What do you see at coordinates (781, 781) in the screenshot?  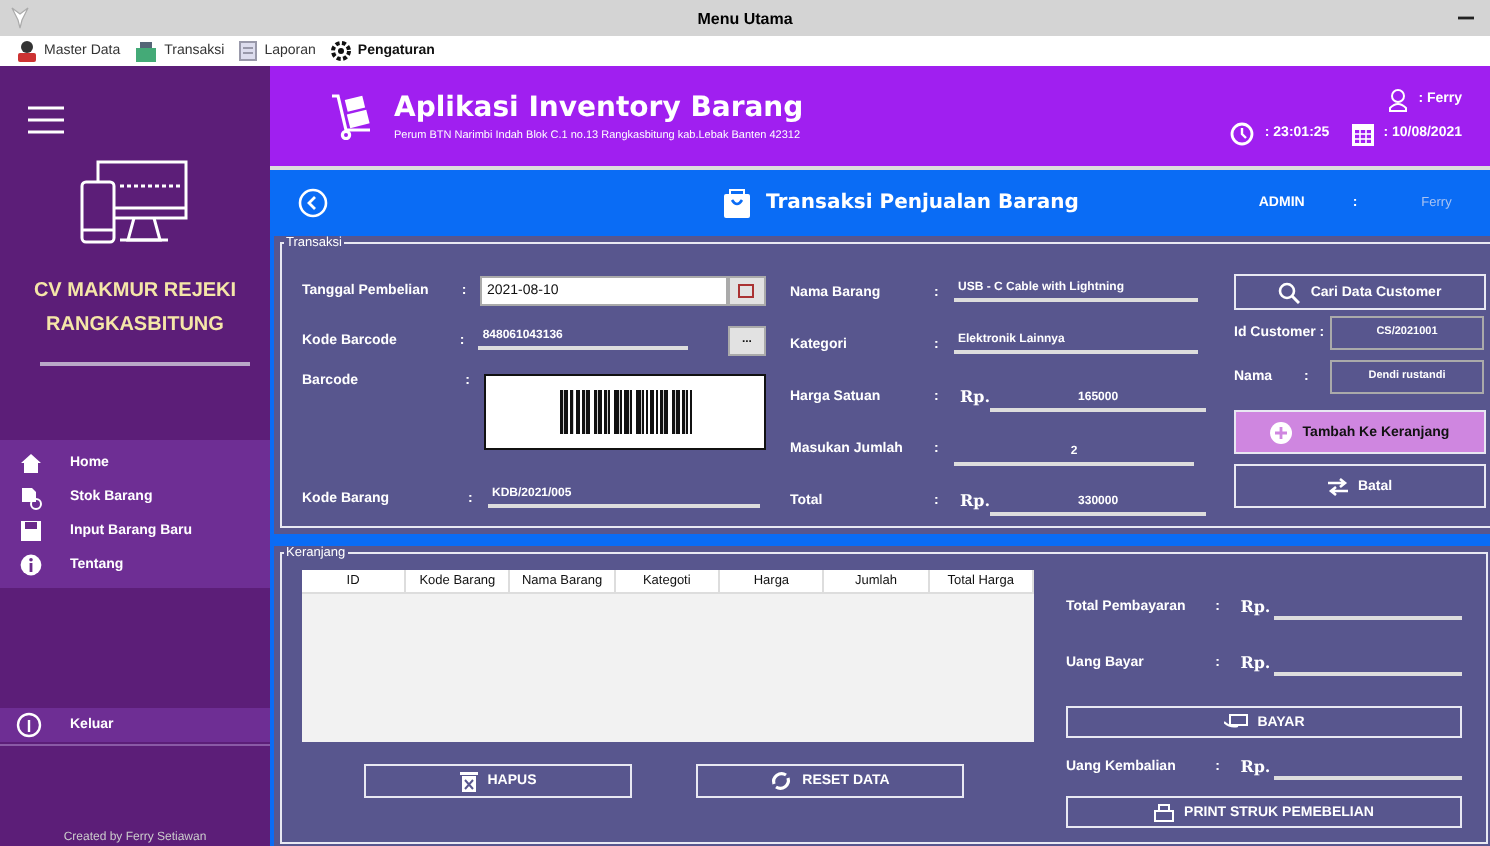 I see `refresh-icon` at bounding box center [781, 781].